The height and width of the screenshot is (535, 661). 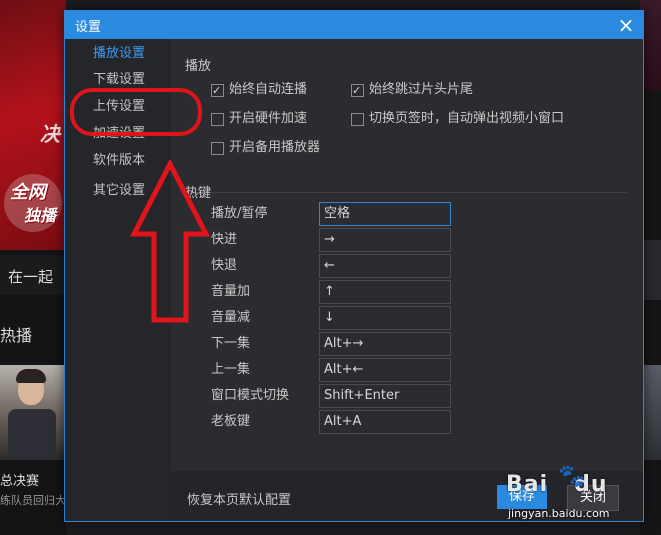 What do you see at coordinates (88, 27) in the screenshot?
I see `dialog-title: 设置` at bounding box center [88, 27].